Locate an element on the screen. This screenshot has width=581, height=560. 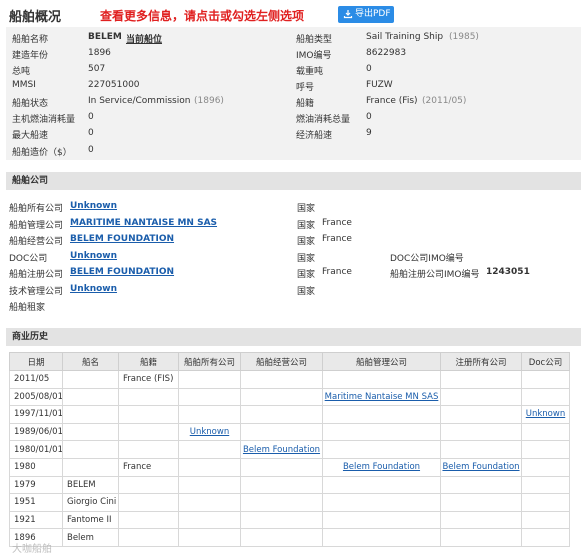
col-flag: 船籍 is located at coordinates (148, 361).